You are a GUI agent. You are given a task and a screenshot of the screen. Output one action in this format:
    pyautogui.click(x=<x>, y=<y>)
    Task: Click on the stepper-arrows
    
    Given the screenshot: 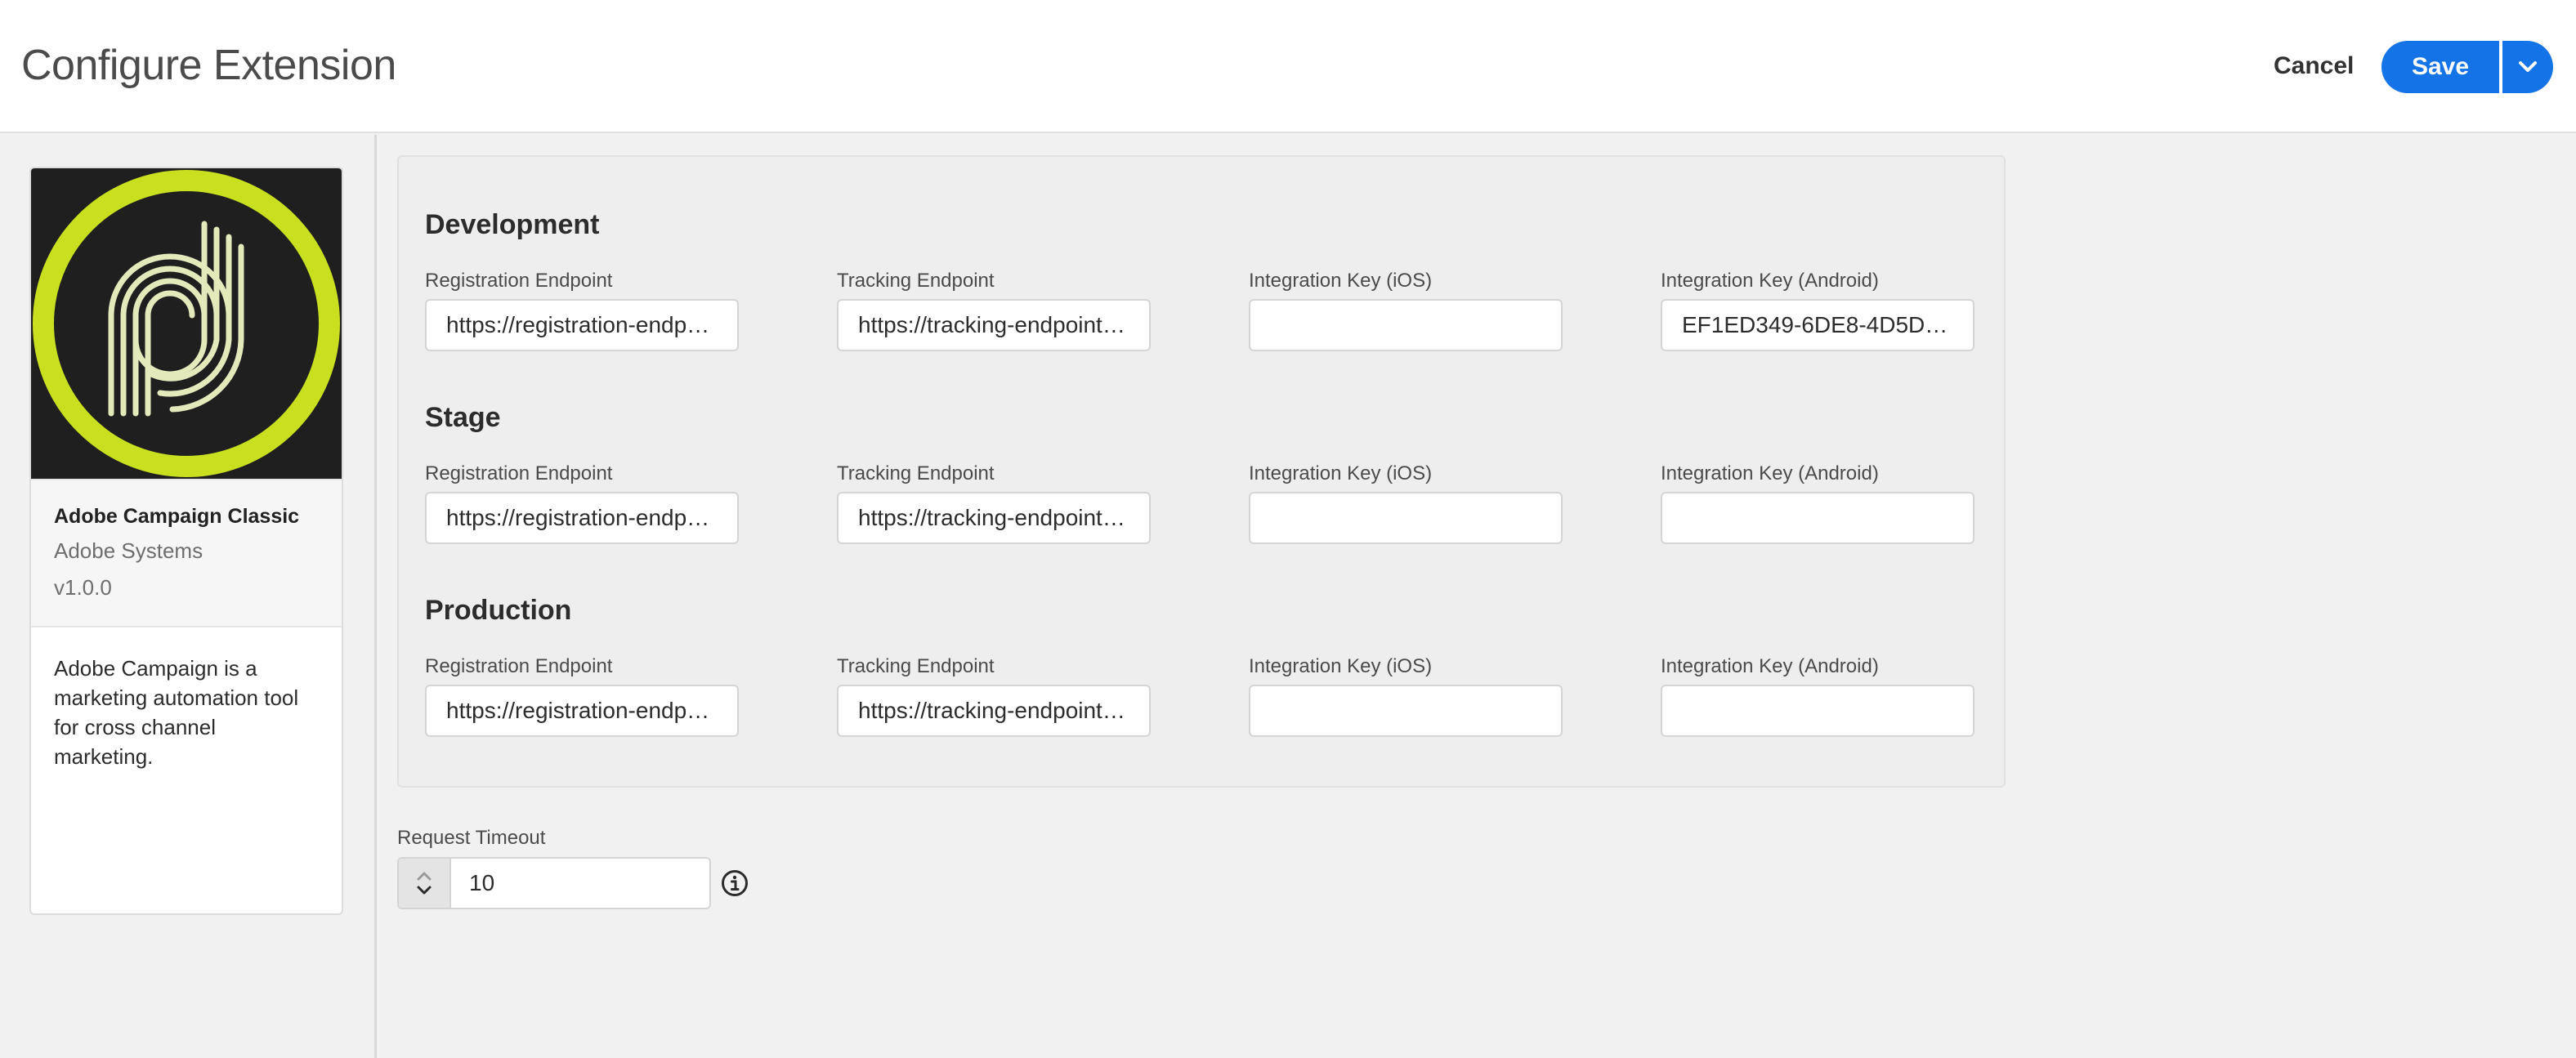 What is the action you would take?
    pyautogui.click(x=425, y=883)
    